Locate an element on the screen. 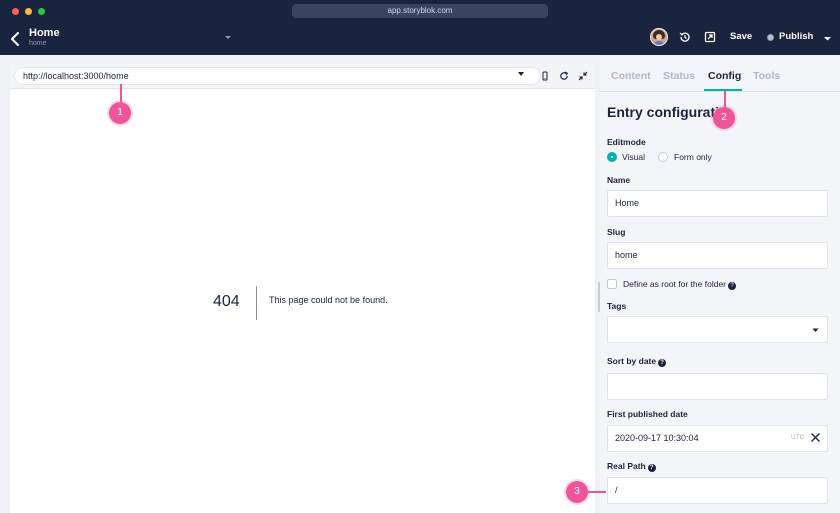 The image size is (840, 513). publish-options-chevron-icon is located at coordinates (827, 38).